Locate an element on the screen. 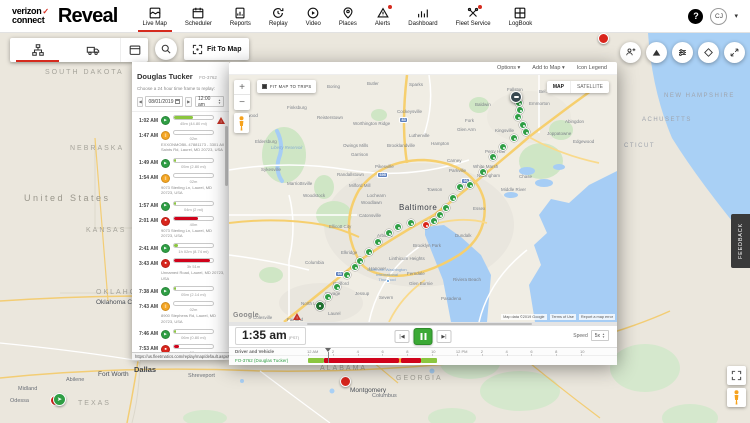 The height and width of the screenshot is (423, 750). icon-legend-link: Icon Legend is located at coordinates (592, 68).